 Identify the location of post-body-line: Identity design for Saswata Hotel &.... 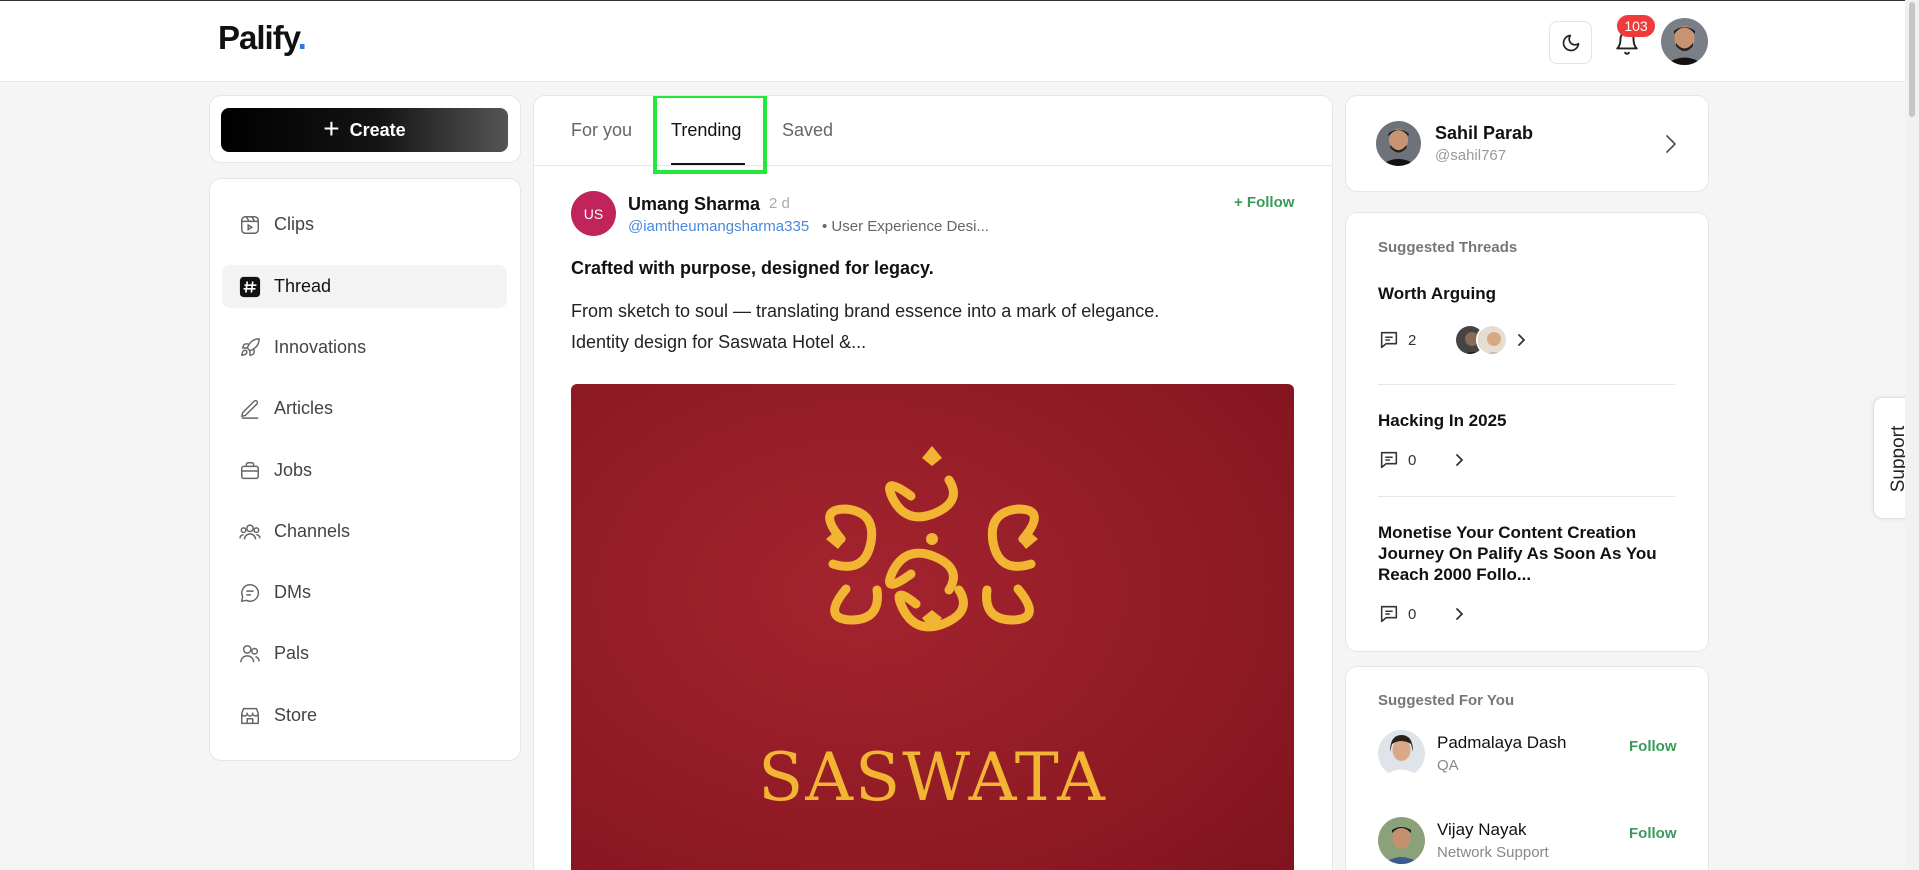
(719, 342).